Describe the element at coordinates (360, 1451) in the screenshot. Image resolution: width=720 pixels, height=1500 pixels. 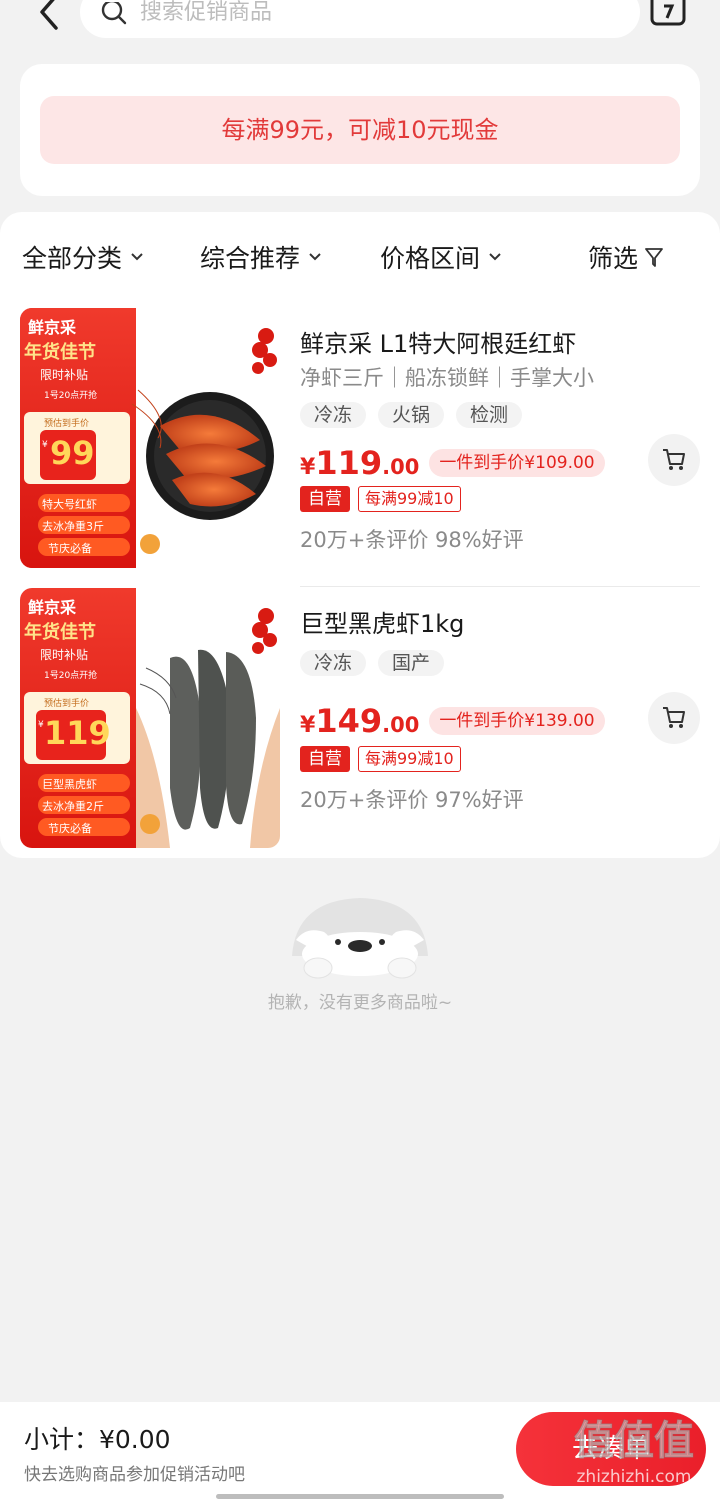
I see `bottom-bar: 小计：¥0.00 快去选购商品参加促销活动吧 去凑单` at that location.